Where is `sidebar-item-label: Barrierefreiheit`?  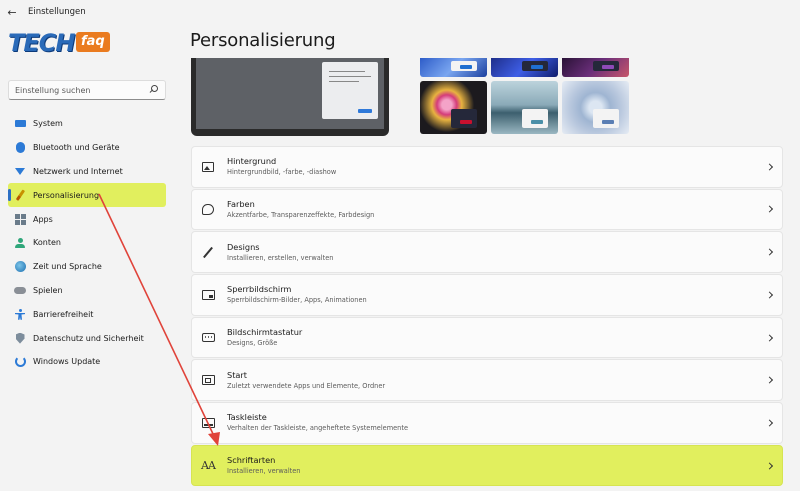
sidebar-item-label: Barrierefreiheit is located at coordinates (63, 314).